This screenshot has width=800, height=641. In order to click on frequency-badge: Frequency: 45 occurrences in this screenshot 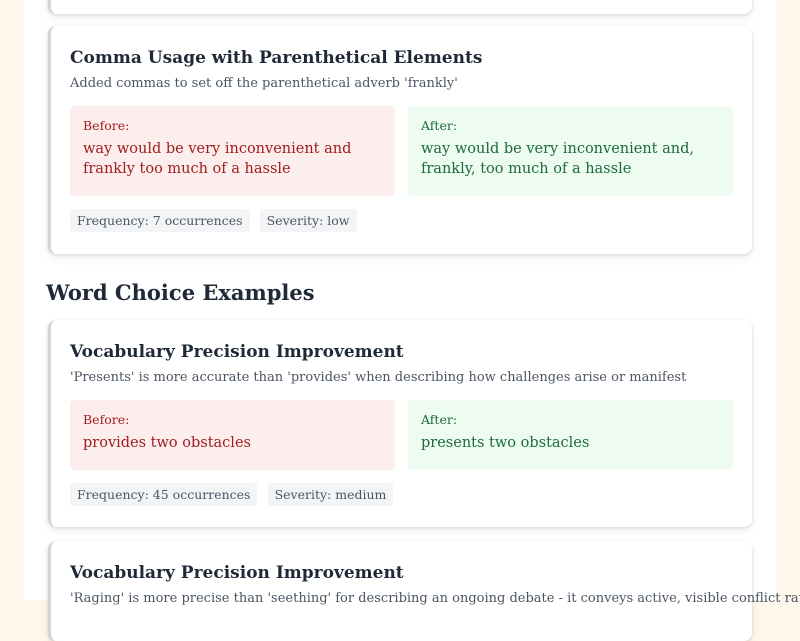, I will do `click(164, 494)`.